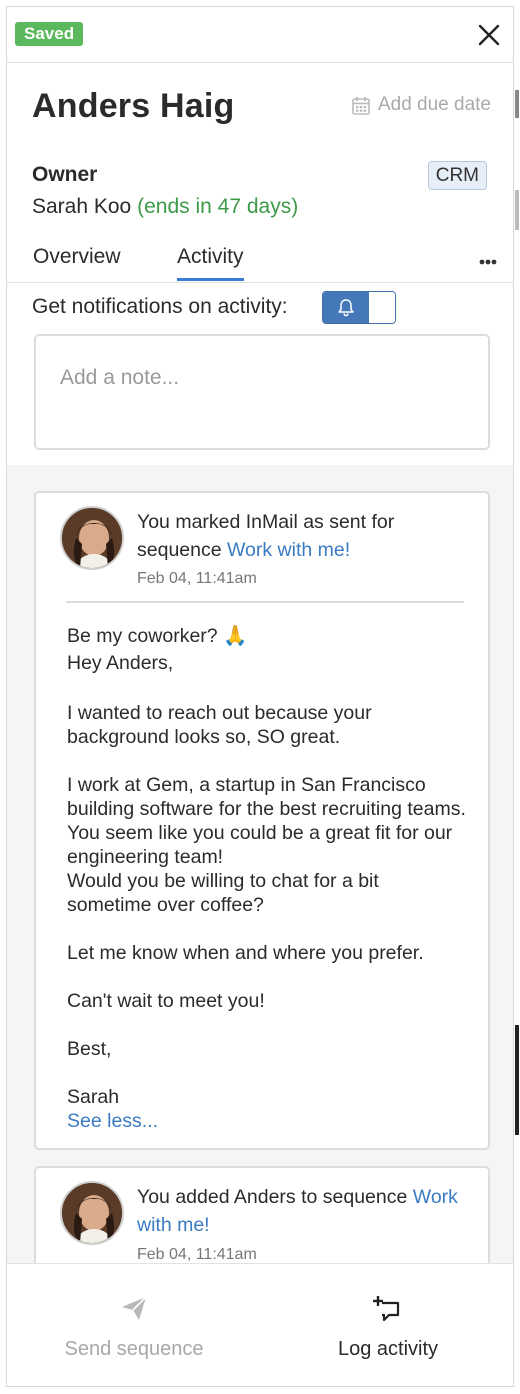 This screenshot has width=520, height=1394. I want to click on add-note-input, so click(262, 392).